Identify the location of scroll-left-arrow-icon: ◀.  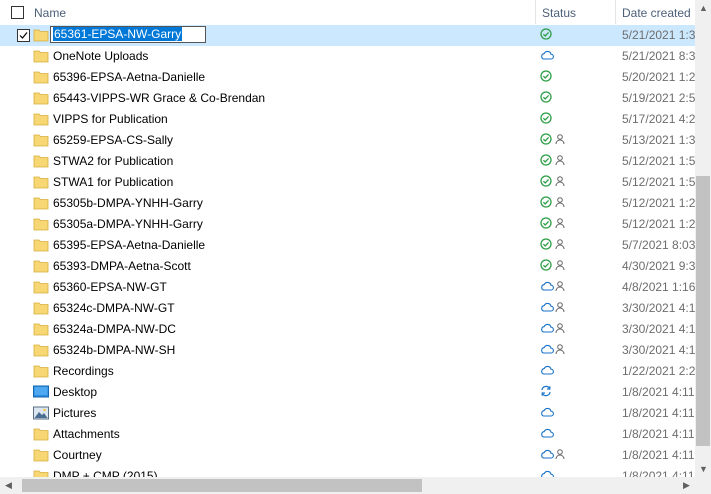
(8, 485).